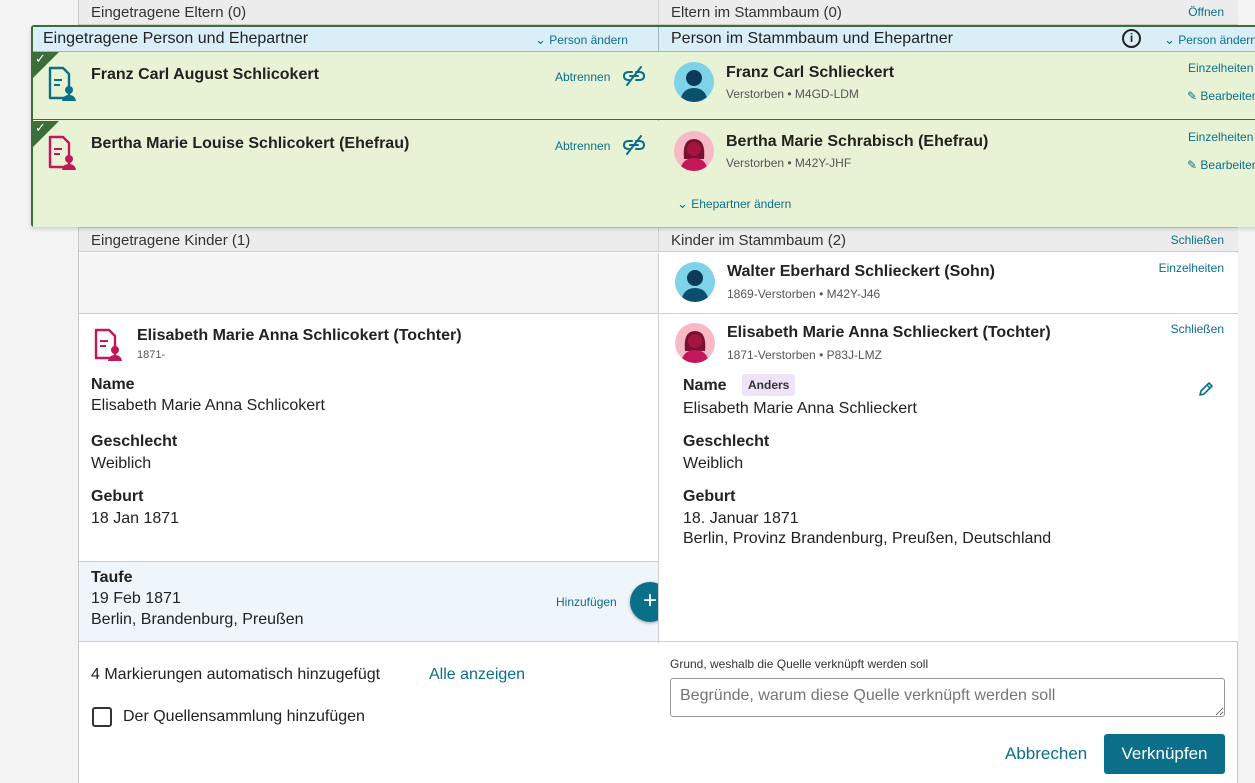 This screenshot has height=783, width=1255. What do you see at coordinates (800, 408) in the screenshot?
I see `tree-name-value: Elisabeth Marie Anna Schlieckert` at bounding box center [800, 408].